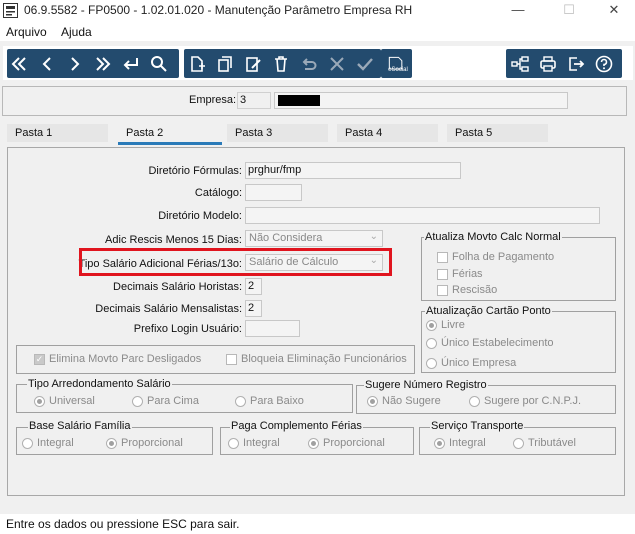  What do you see at coordinates (277, 133) in the screenshot?
I see `tab-pasta-3: Pasta 3` at bounding box center [277, 133].